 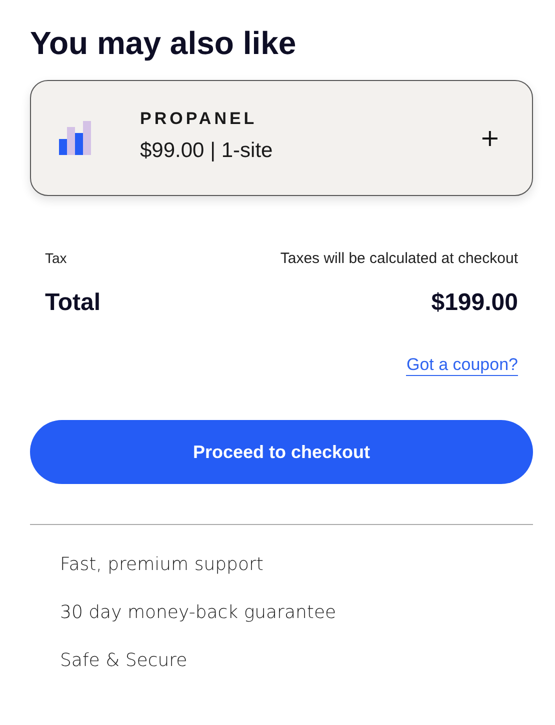 What do you see at coordinates (474, 303) in the screenshot?
I see `total-value: $199.00` at bounding box center [474, 303].